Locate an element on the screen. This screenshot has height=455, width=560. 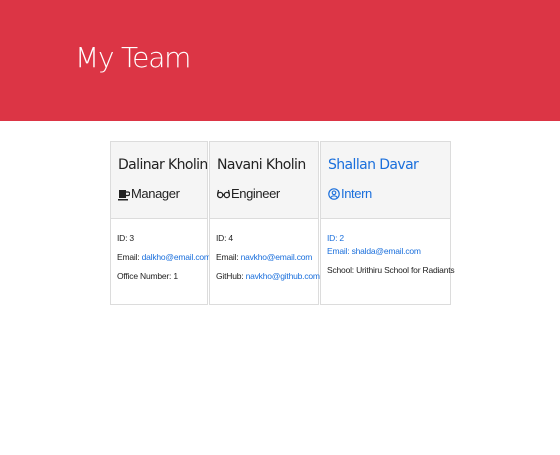
employee-name: Shallan Davar is located at coordinates (373, 165).